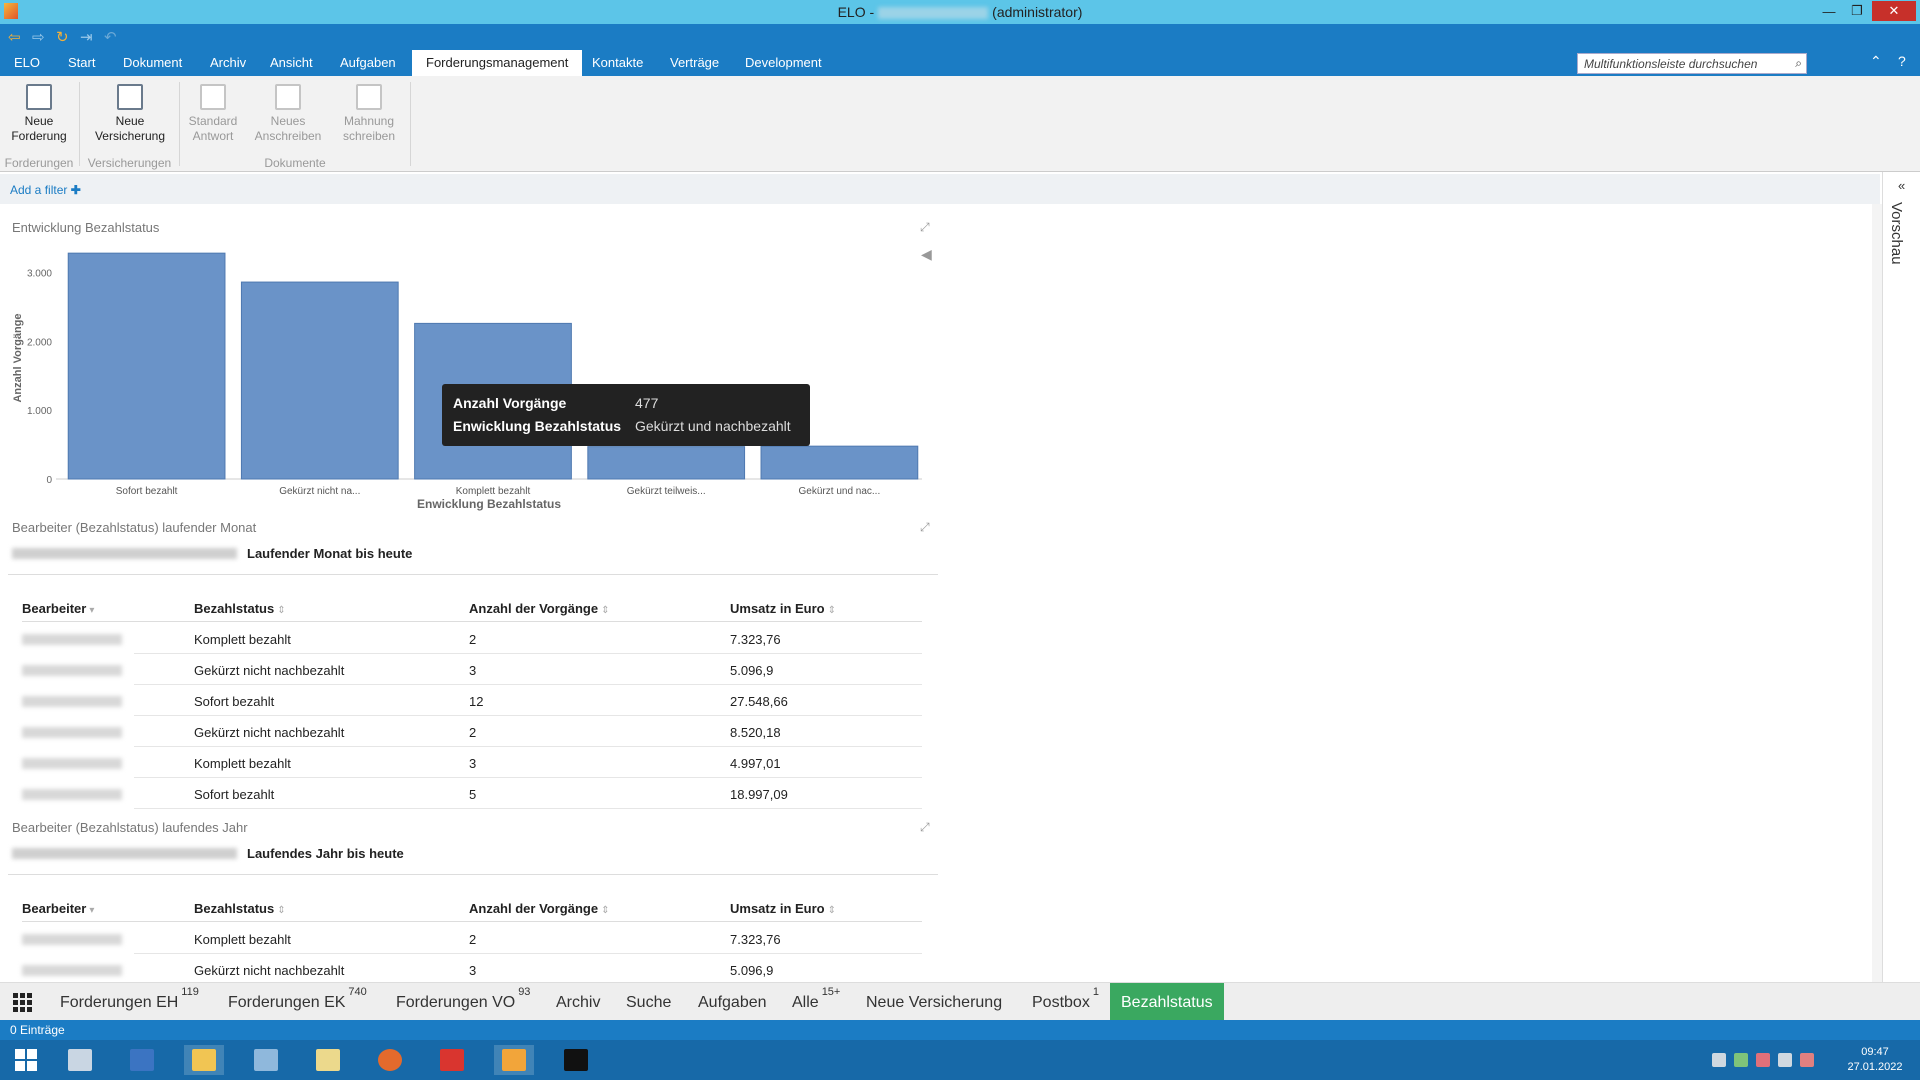 The height and width of the screenshot is (1080, 1920). What do you see at coordinates (39, 114) in the screenshot?
I see `new-claim-button: Neue Forderung` at bounding box center [39, 114].